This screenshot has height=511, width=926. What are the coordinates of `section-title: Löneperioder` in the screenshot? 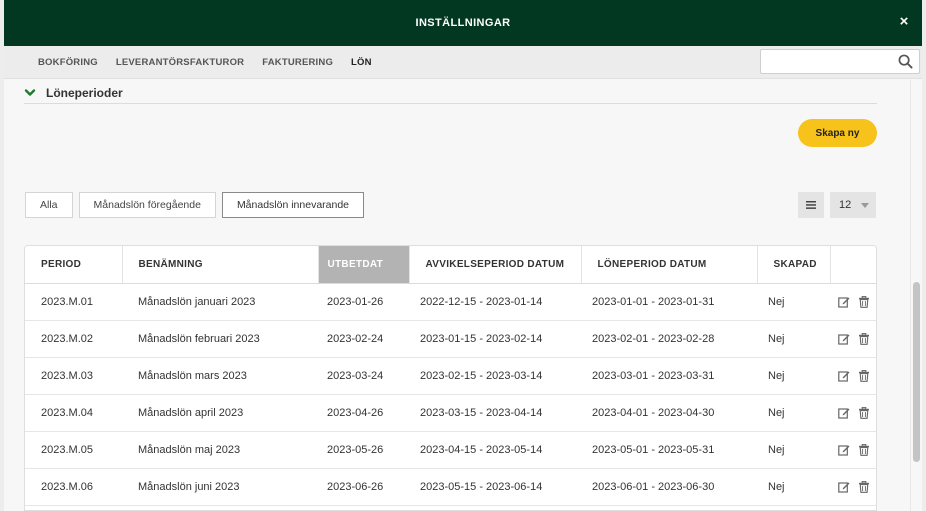 It's located at (84, 93).